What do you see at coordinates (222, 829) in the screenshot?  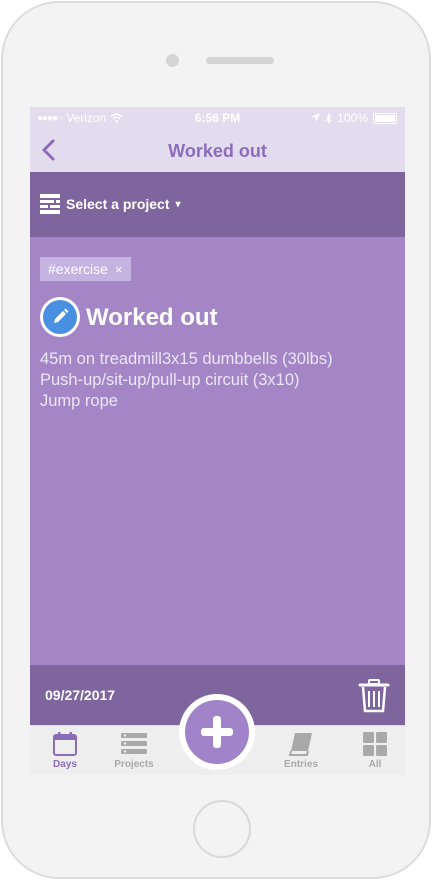 I see `home-button` at bounding box center [222, 829].